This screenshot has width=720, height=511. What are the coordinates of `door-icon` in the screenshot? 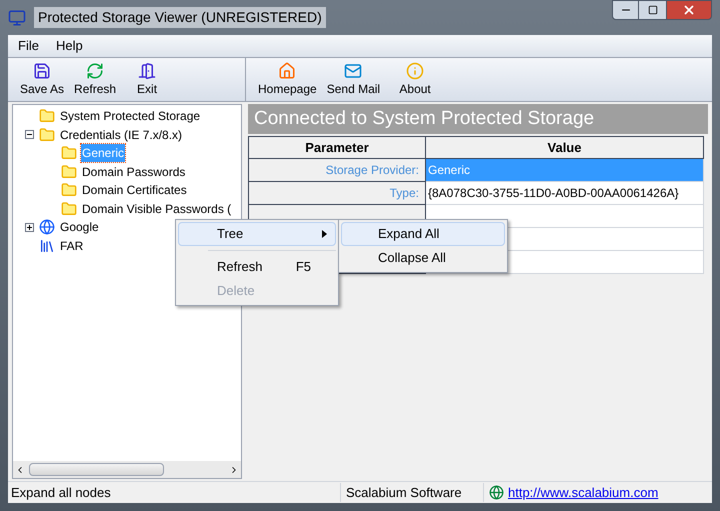 It's located at (147, 71).